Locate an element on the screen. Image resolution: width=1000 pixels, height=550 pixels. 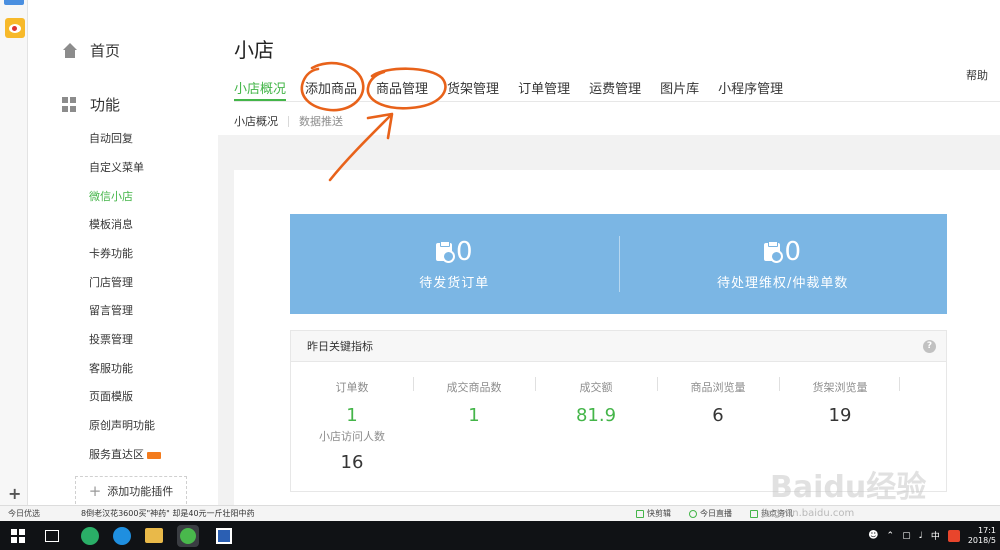
wechat-icon is located at coordinates (90, 535).